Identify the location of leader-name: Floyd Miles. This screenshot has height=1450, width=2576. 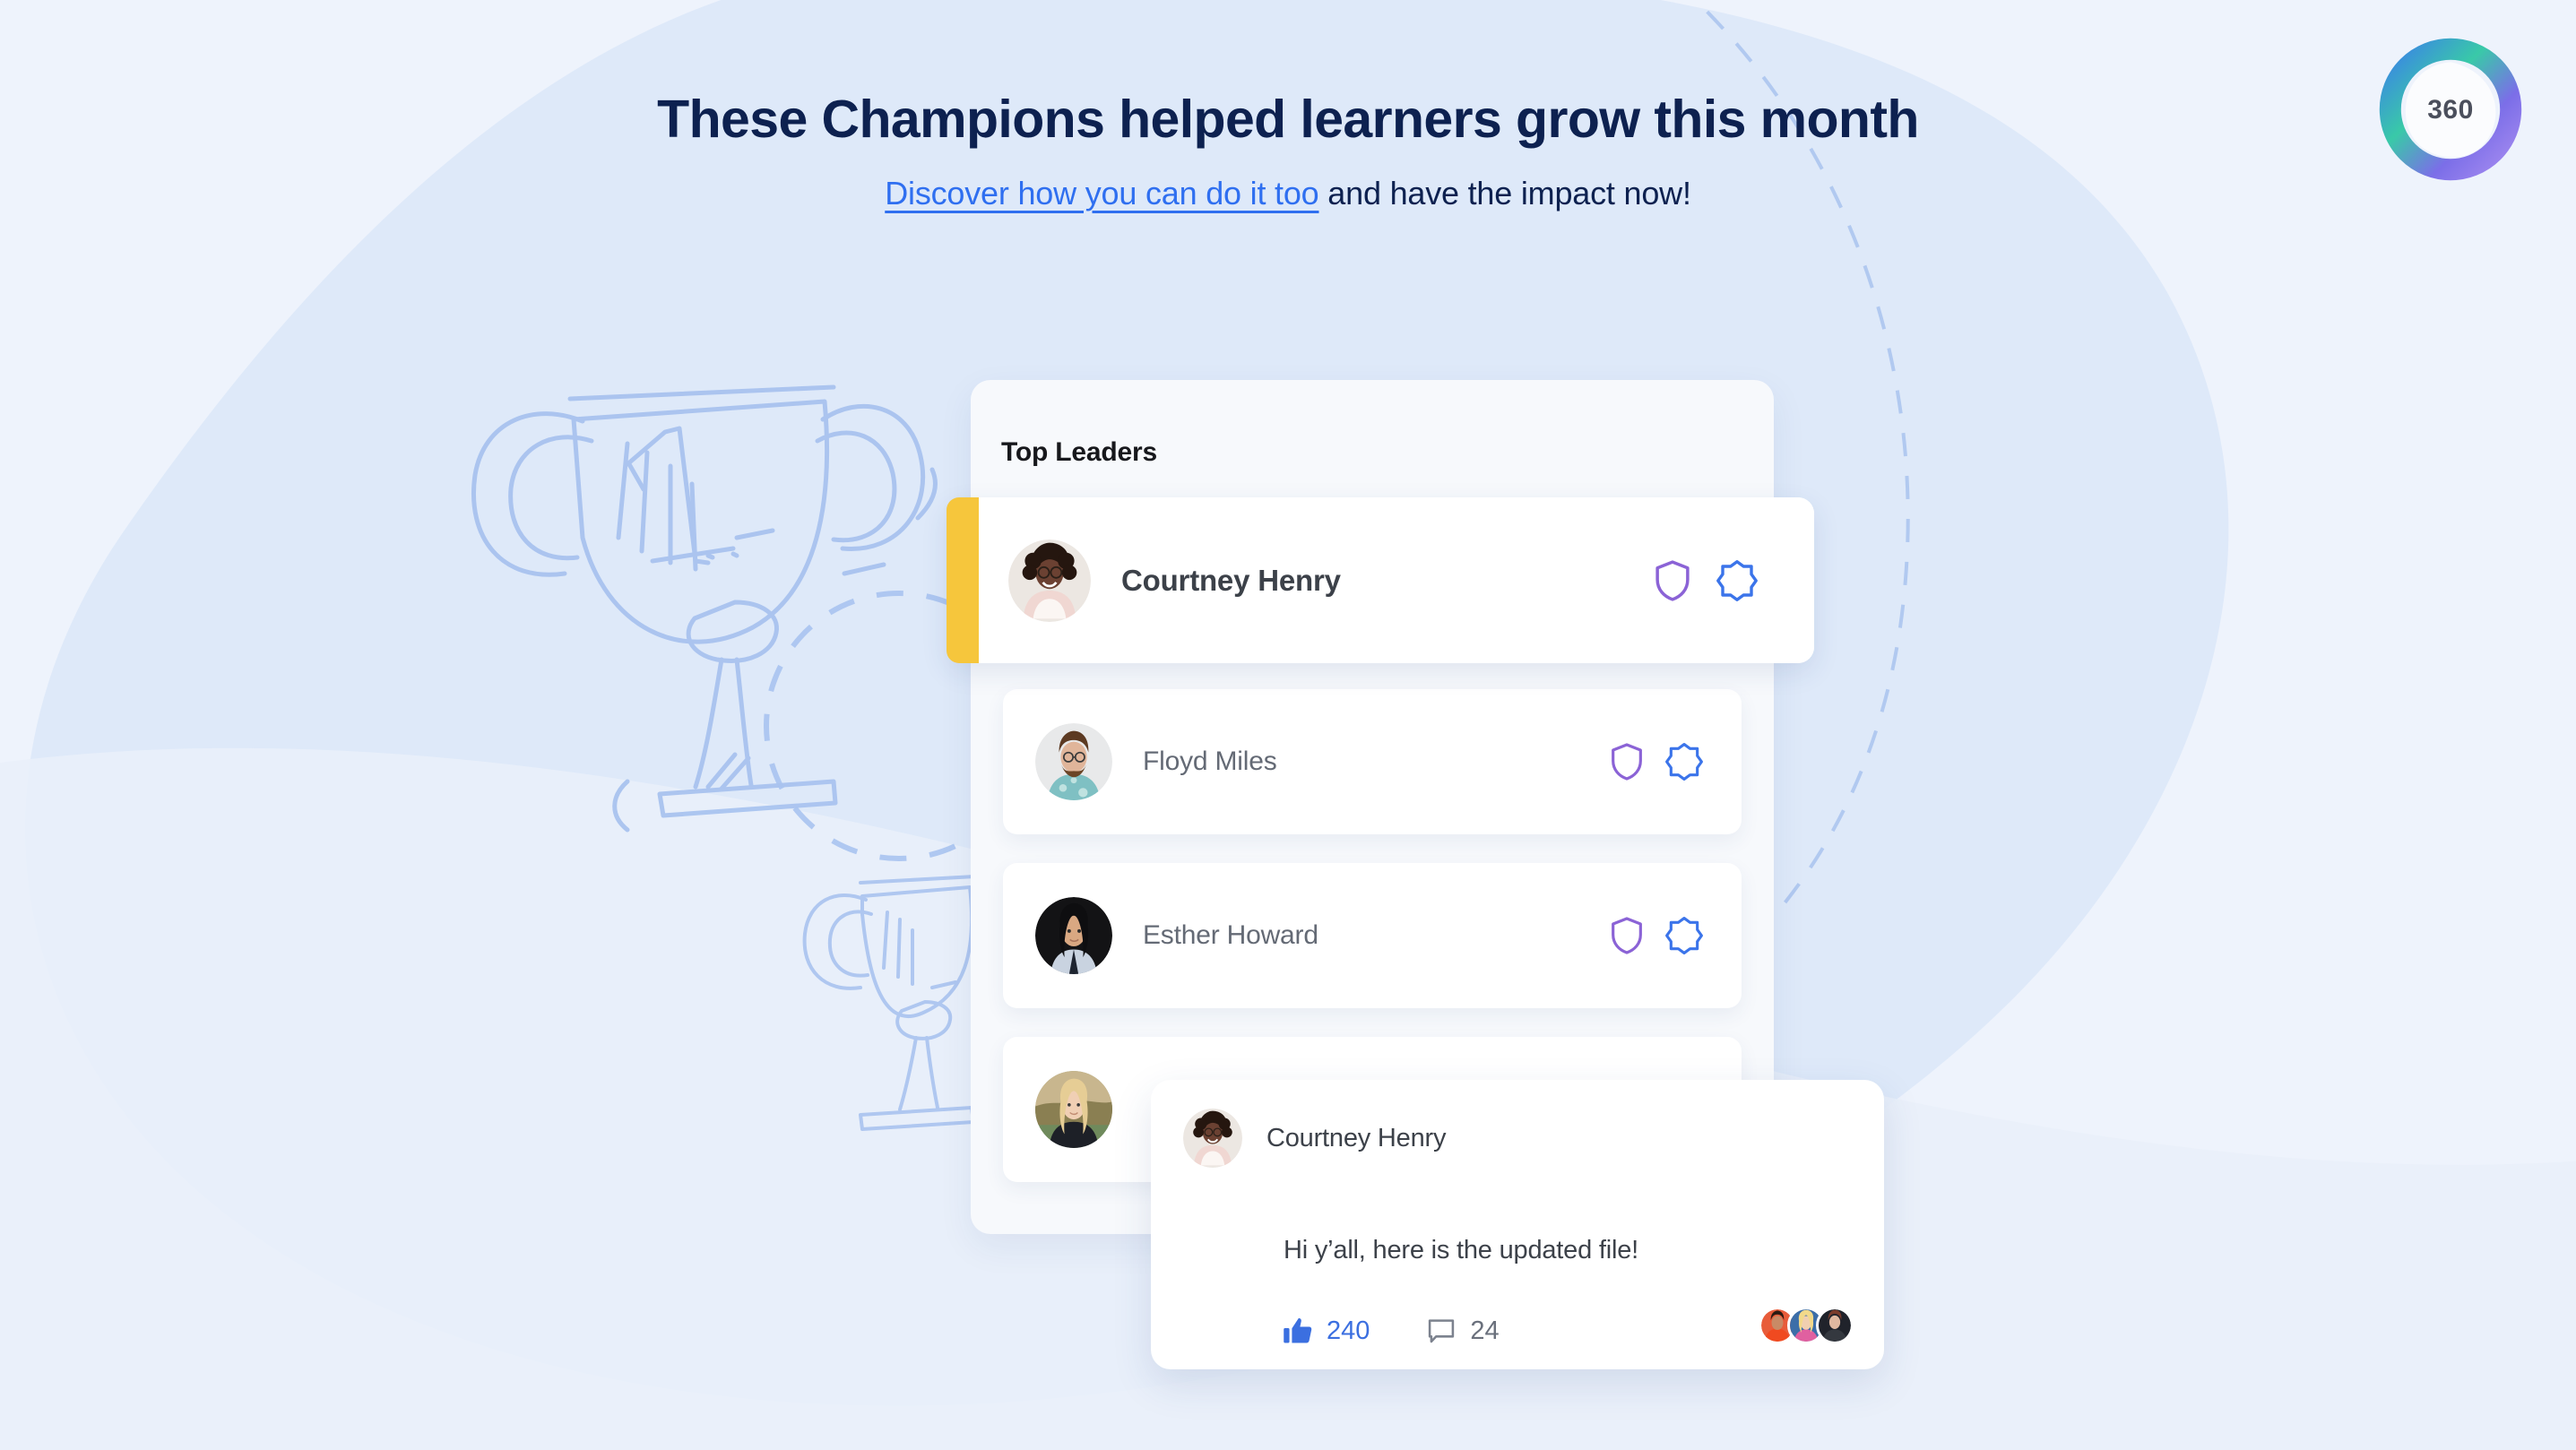
(1210, 761).